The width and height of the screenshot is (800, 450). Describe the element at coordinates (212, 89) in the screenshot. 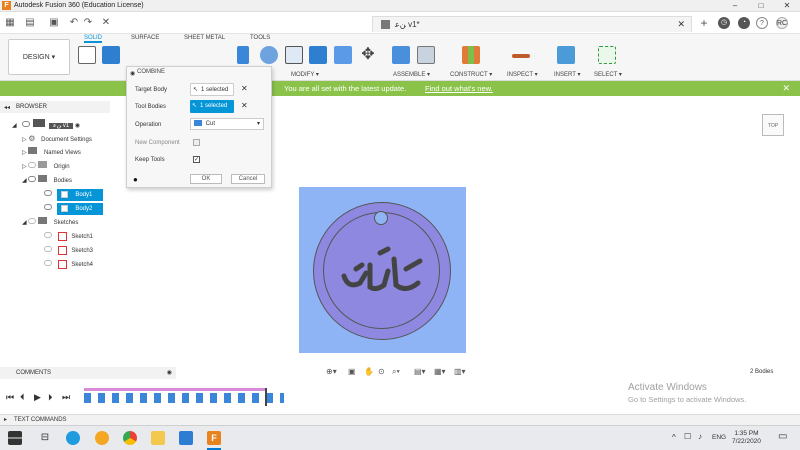

I see `target-body-select: ↖ 1 selected` at that location.